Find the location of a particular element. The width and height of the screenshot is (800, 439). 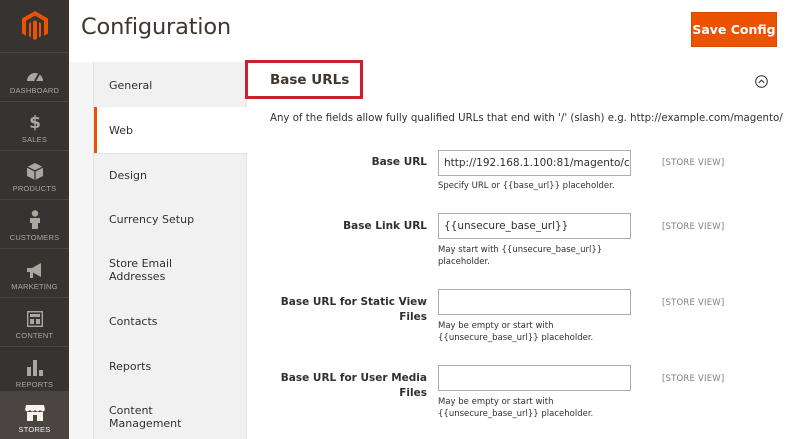

tab-content-management: Content Management is located at coordinates (144, 417).